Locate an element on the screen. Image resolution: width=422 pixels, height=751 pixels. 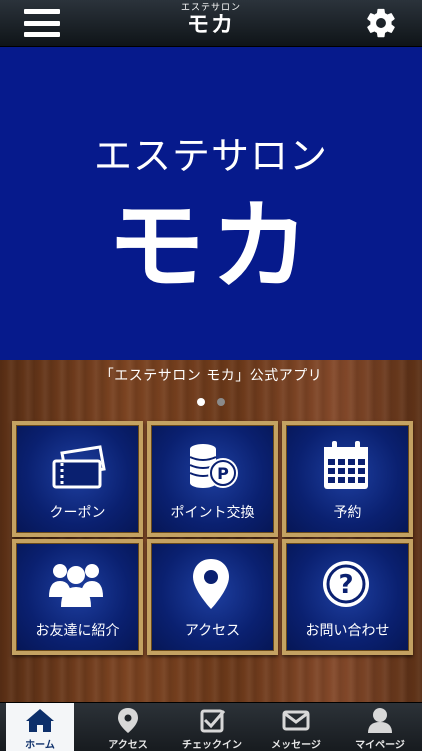
tab-label: メッセージ is located at coordinates (296, 745).